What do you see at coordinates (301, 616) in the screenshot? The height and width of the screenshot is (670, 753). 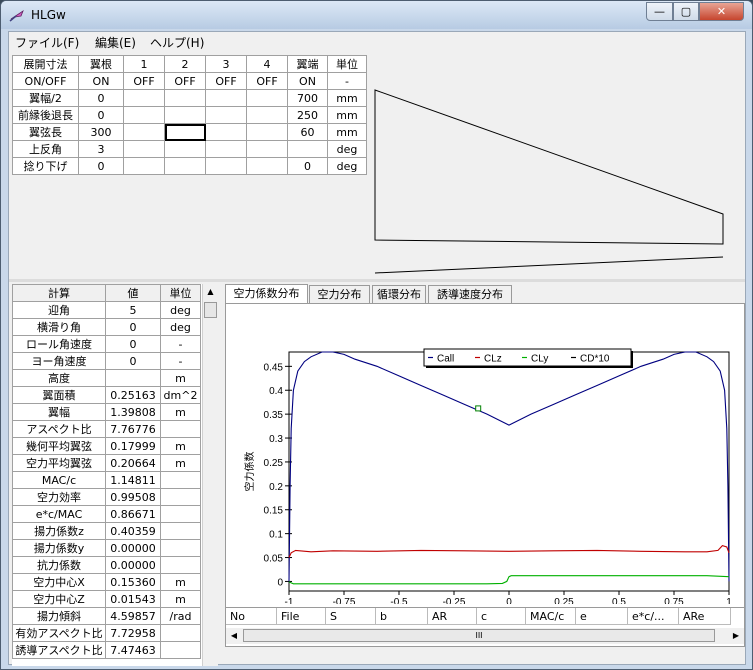 I see `list-column-header: File` at bounding box center [301, 616].